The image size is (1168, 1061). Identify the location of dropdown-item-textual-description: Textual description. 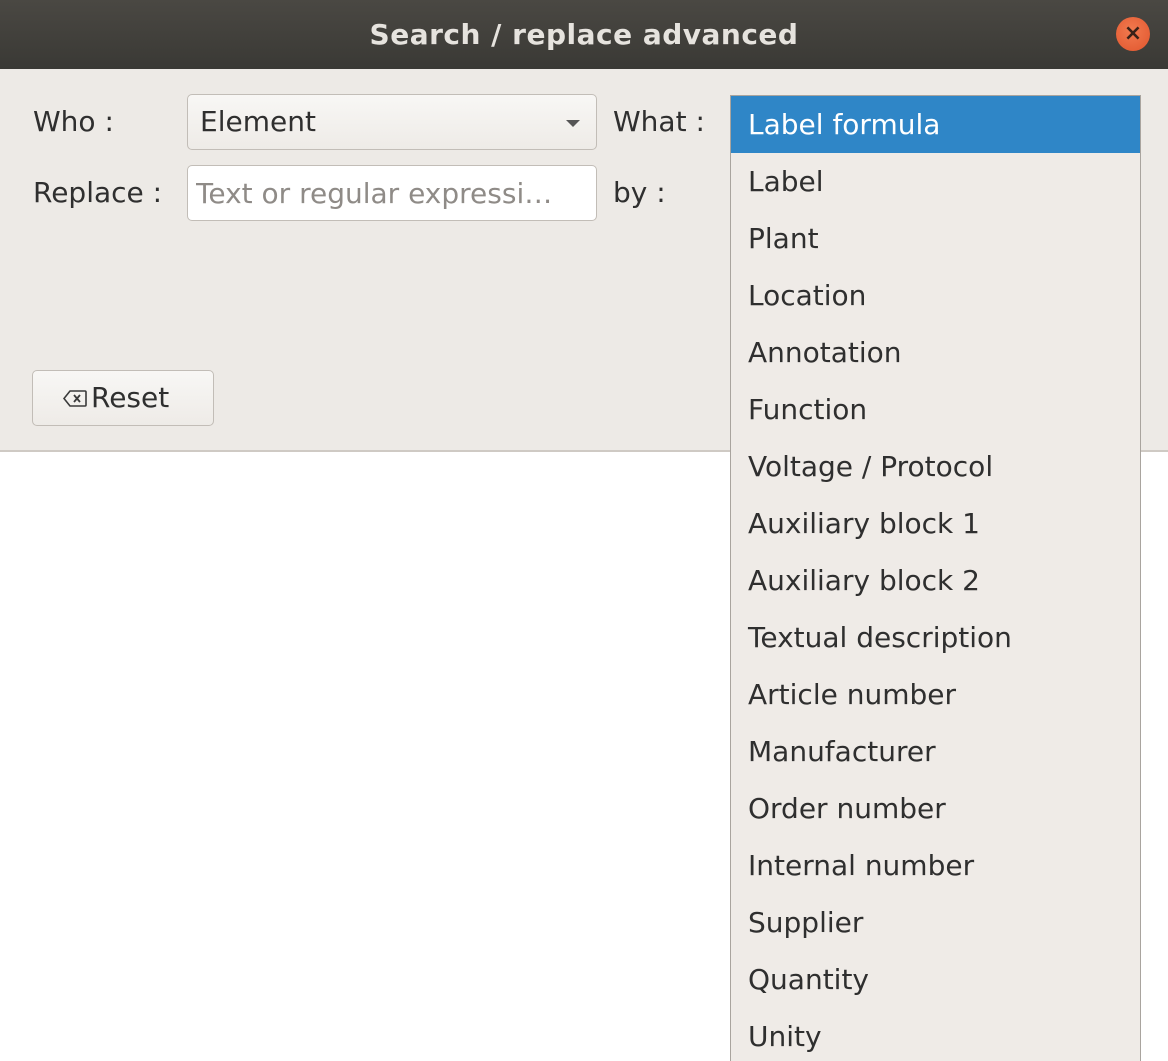
(935, 637).